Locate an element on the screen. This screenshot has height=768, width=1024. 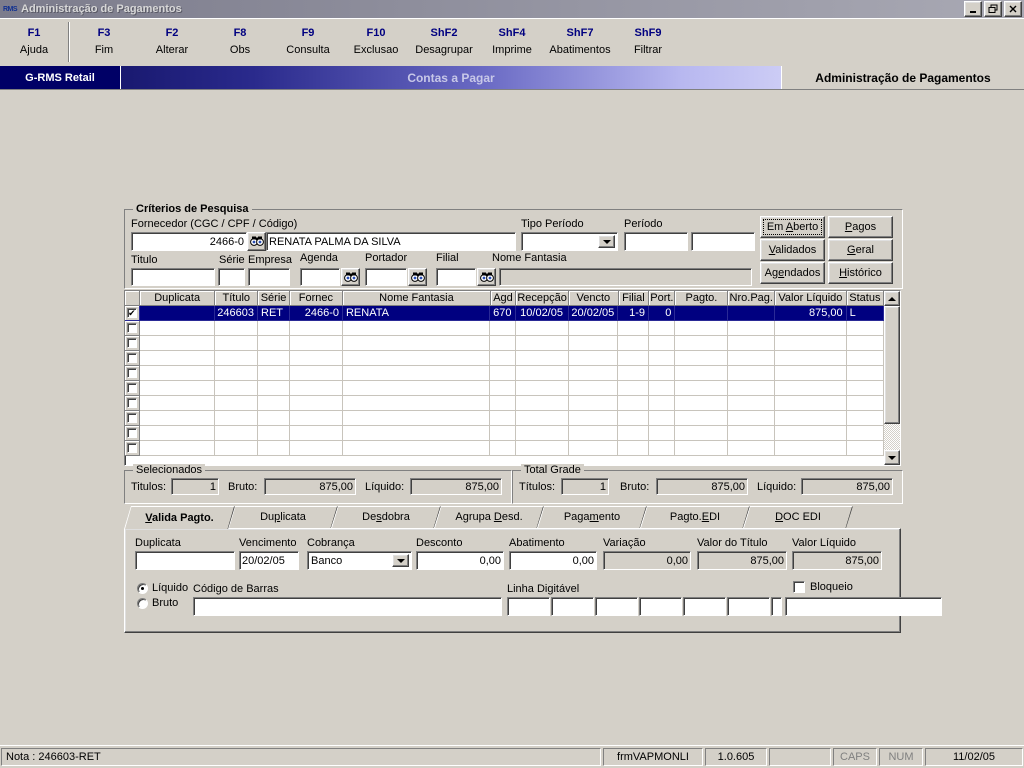
radio-bruto: Bruto is located at coordinates (157, 603).